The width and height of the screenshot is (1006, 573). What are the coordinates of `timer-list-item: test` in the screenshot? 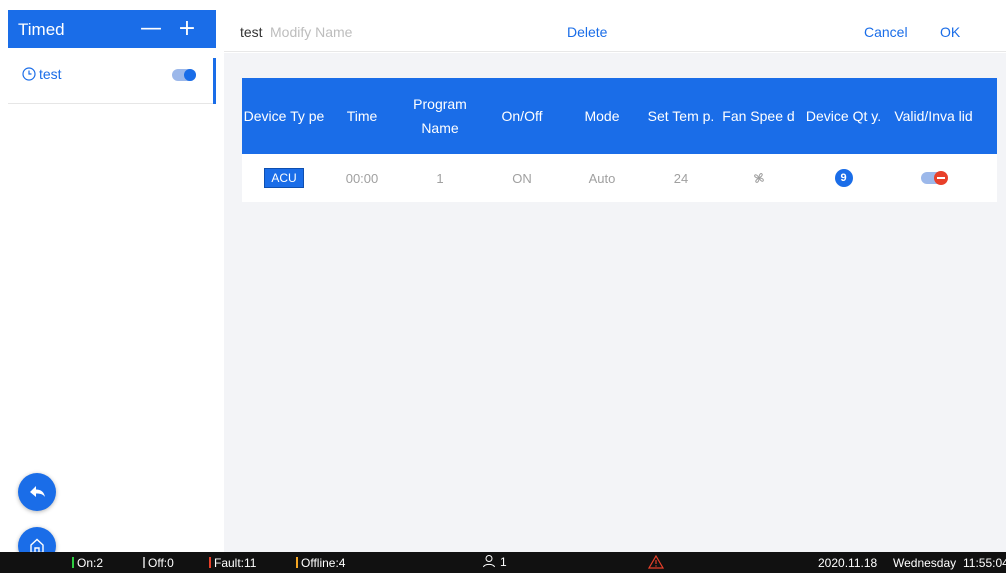 It's located at (112, 81).